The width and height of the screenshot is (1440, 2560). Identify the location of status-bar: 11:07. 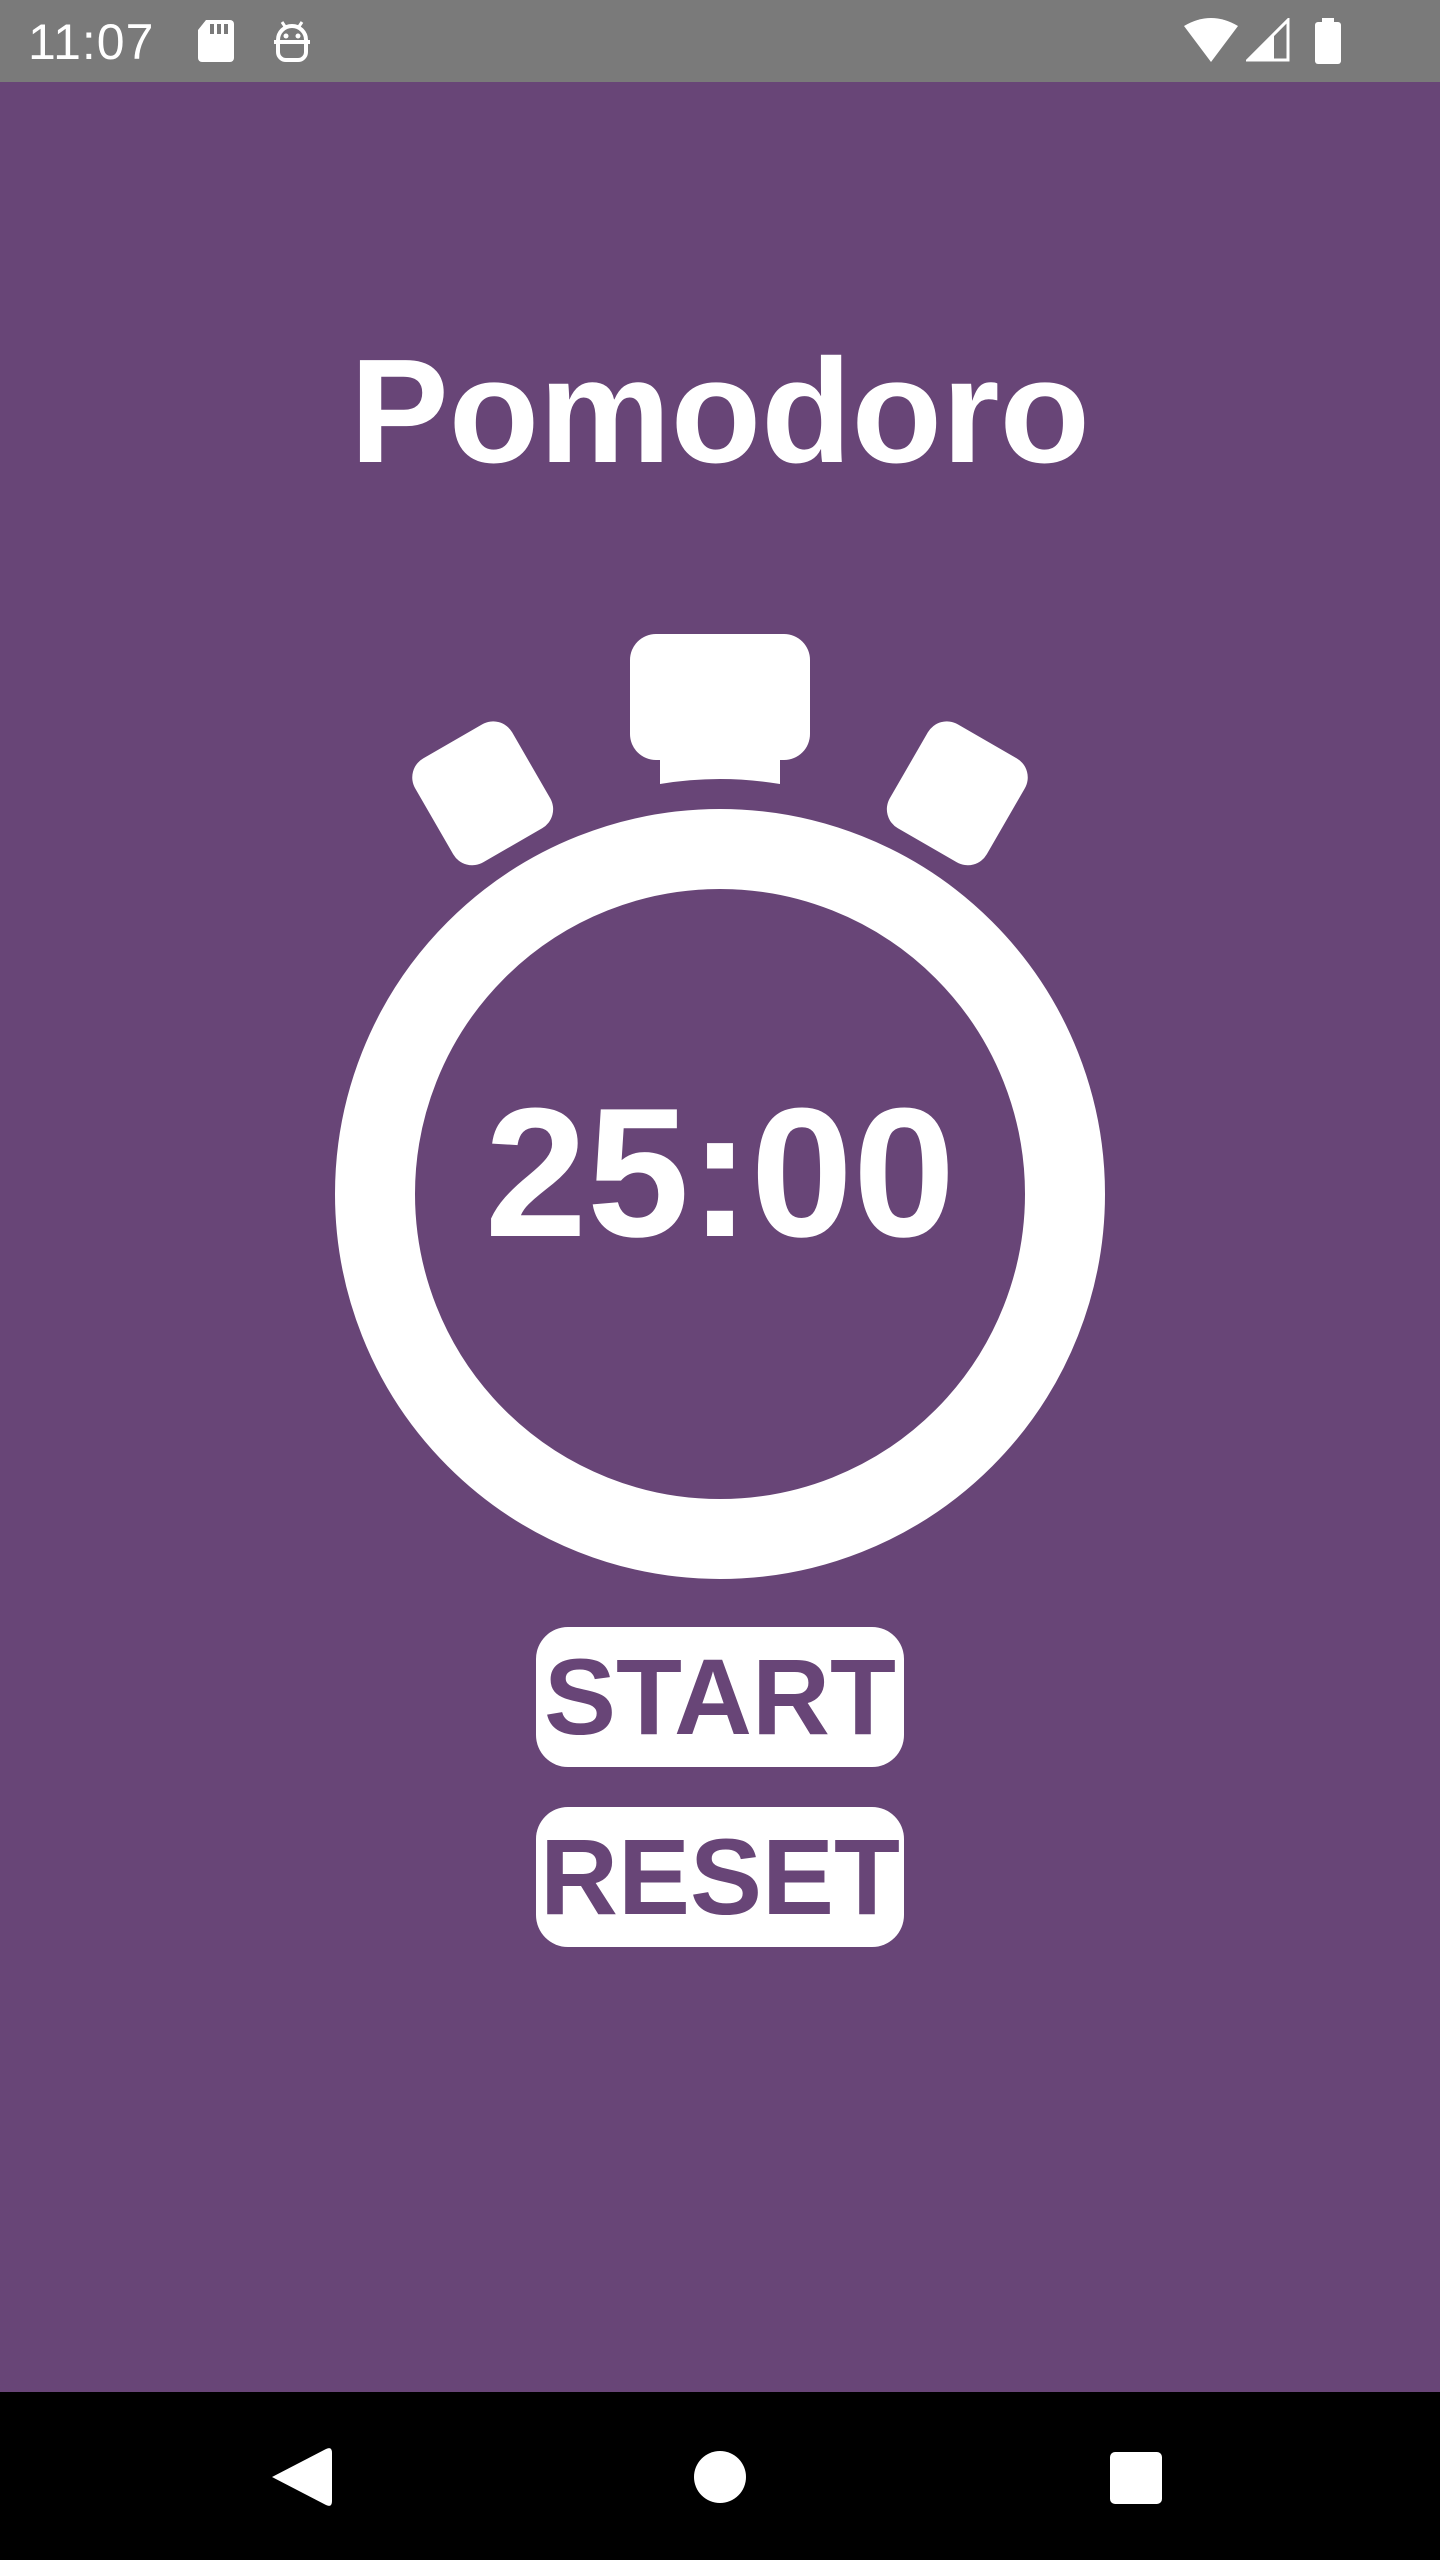
(720, 41).